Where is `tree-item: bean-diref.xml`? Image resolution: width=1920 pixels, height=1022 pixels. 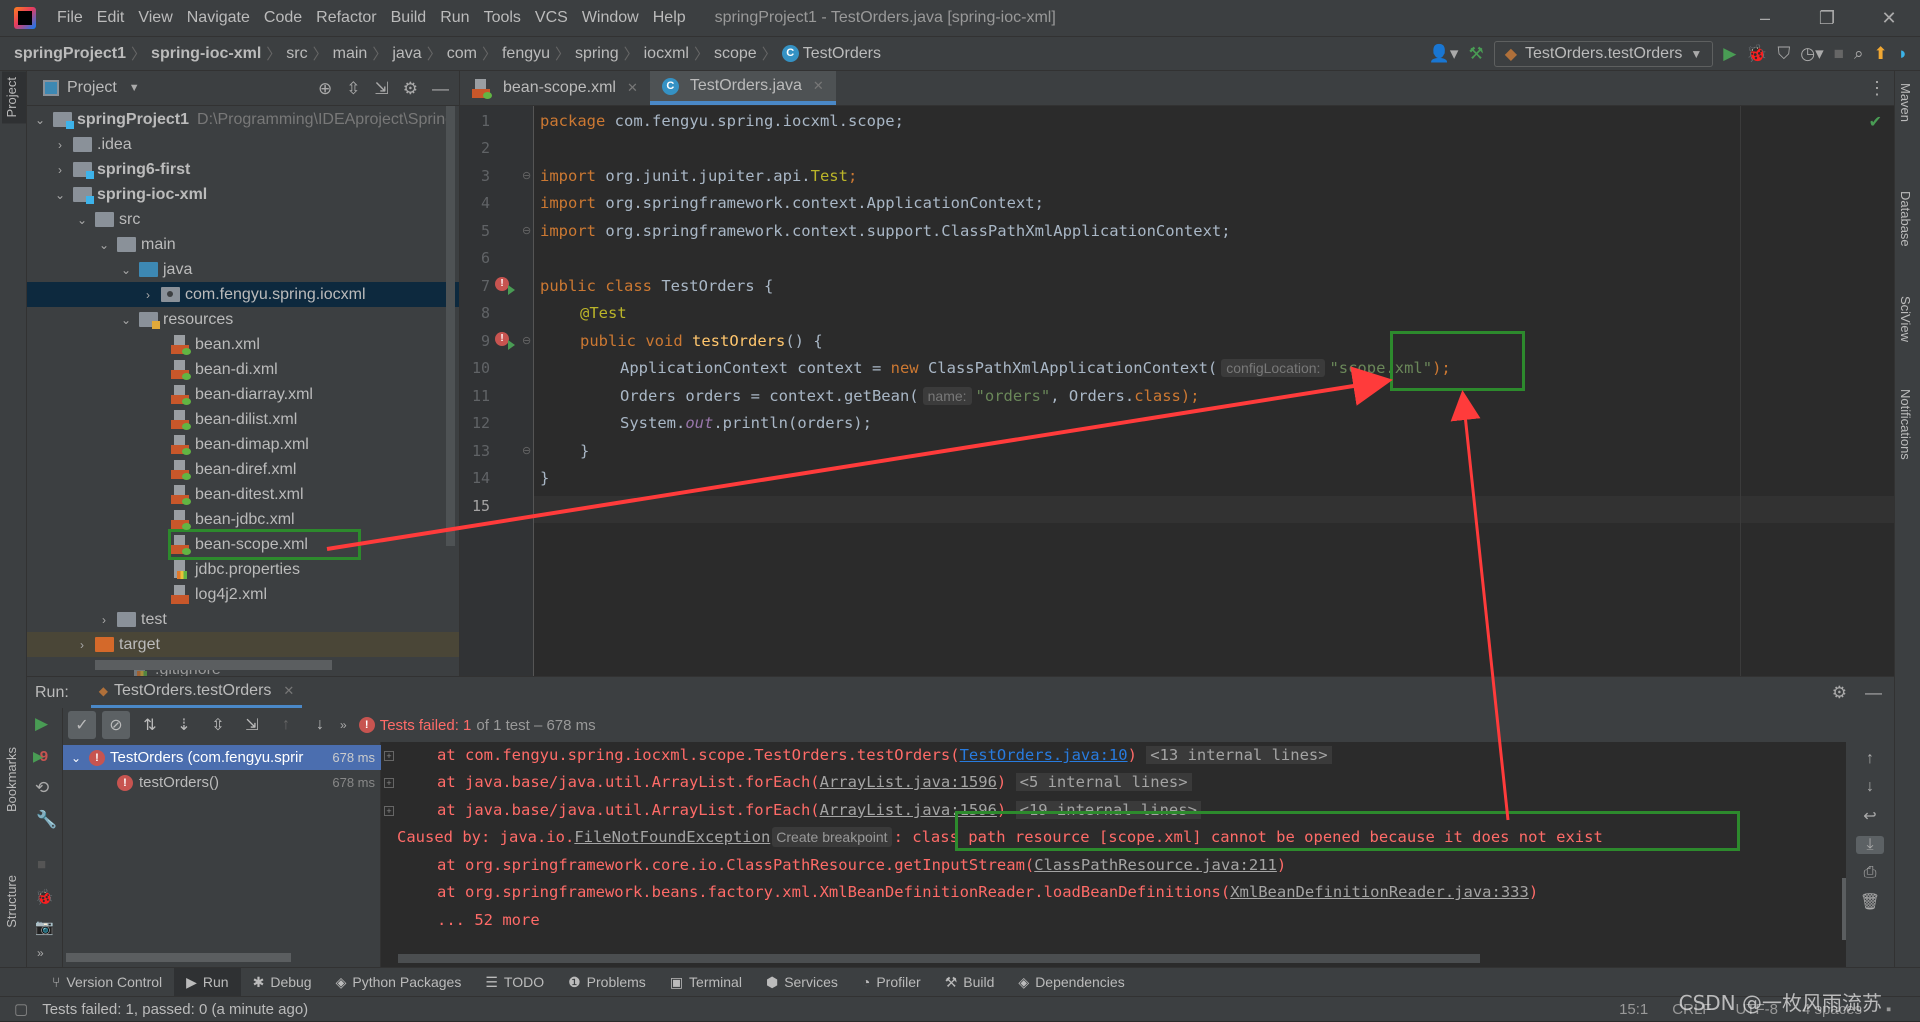
tree-item: bean-diref.xml is located at coordinates (243, 469).